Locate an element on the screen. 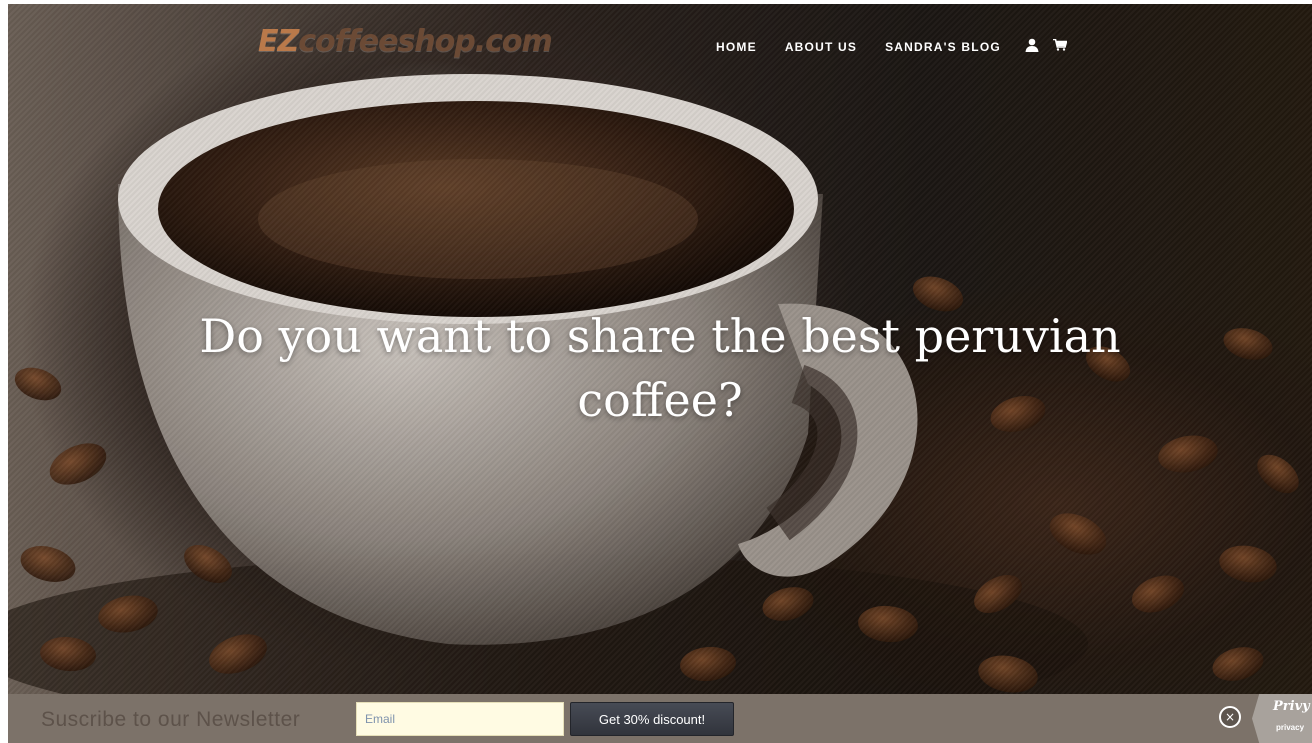 Image resolution: width=1312 pixels, height=743 pixels. close-icon: × is located at coordinates (1230, 717).